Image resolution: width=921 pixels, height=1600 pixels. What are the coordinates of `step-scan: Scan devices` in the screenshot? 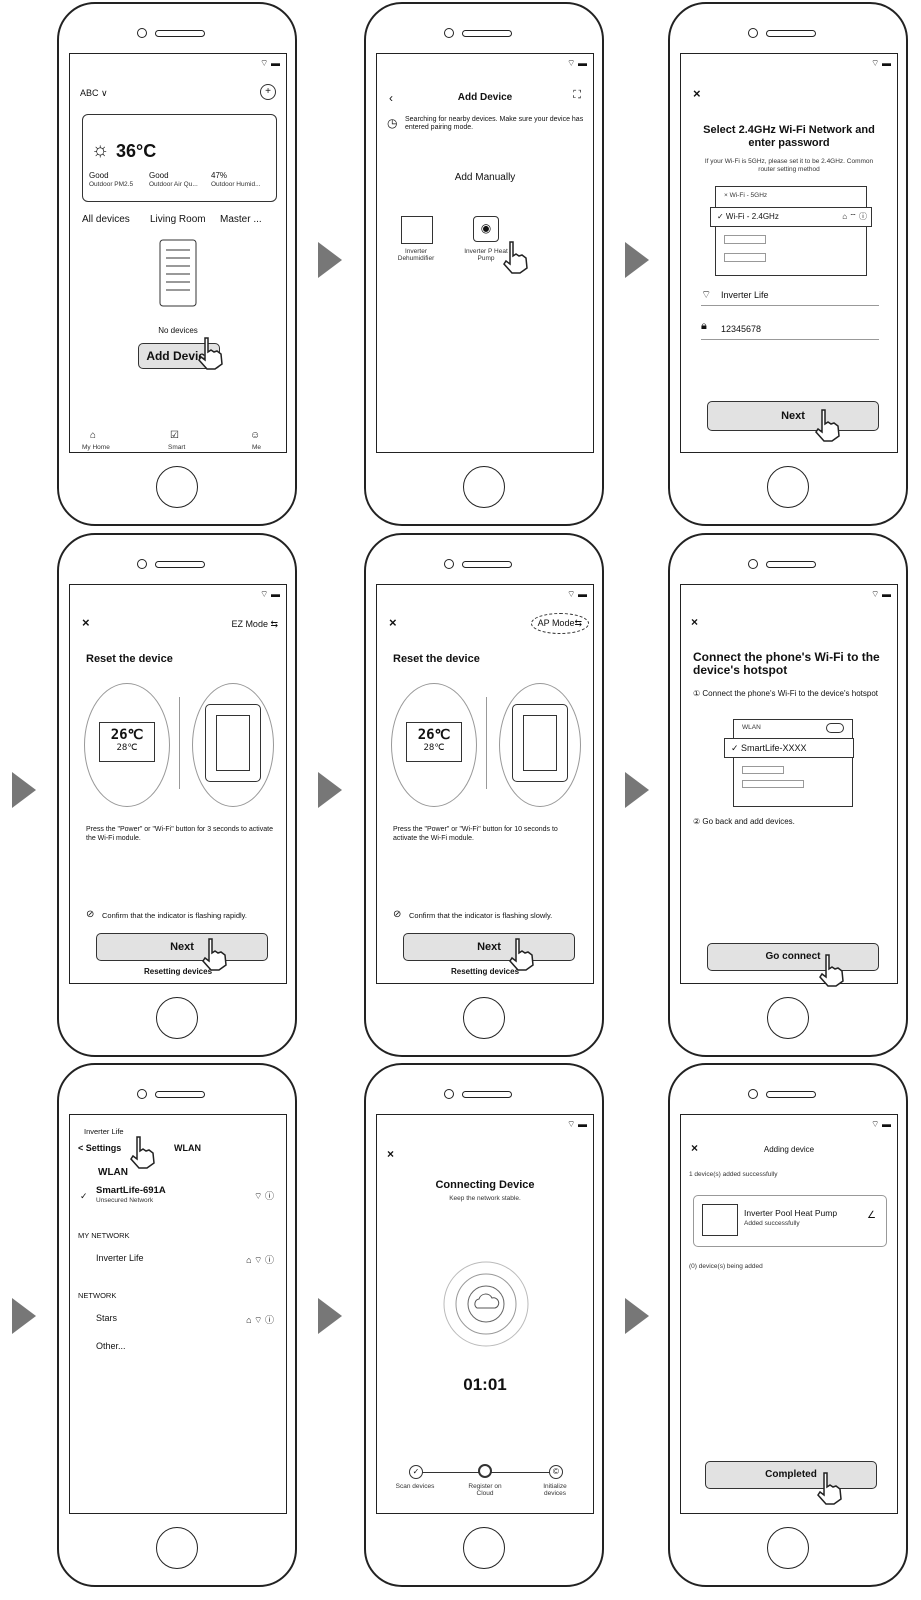 It's located at (415, 1486).